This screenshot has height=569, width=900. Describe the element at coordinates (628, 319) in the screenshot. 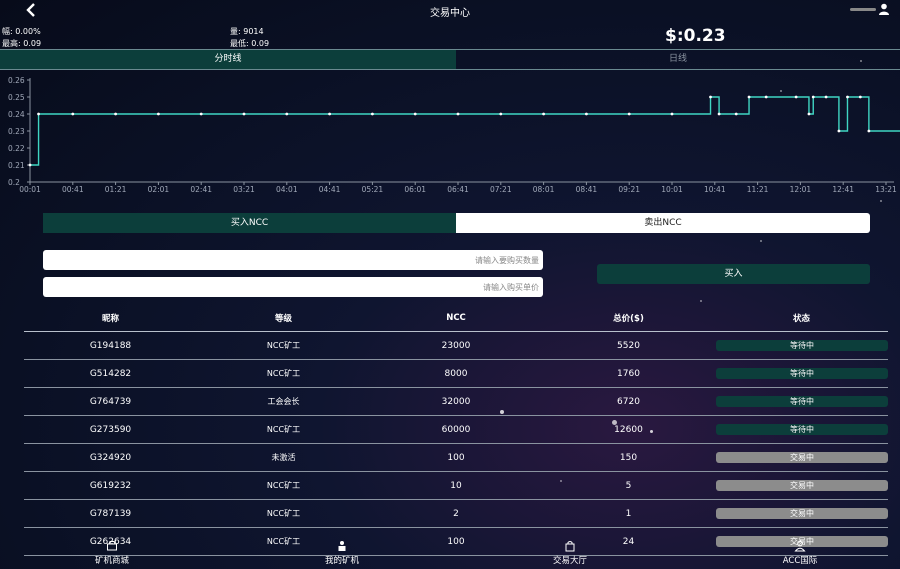

I see `header-total: 总价($)` at that location.